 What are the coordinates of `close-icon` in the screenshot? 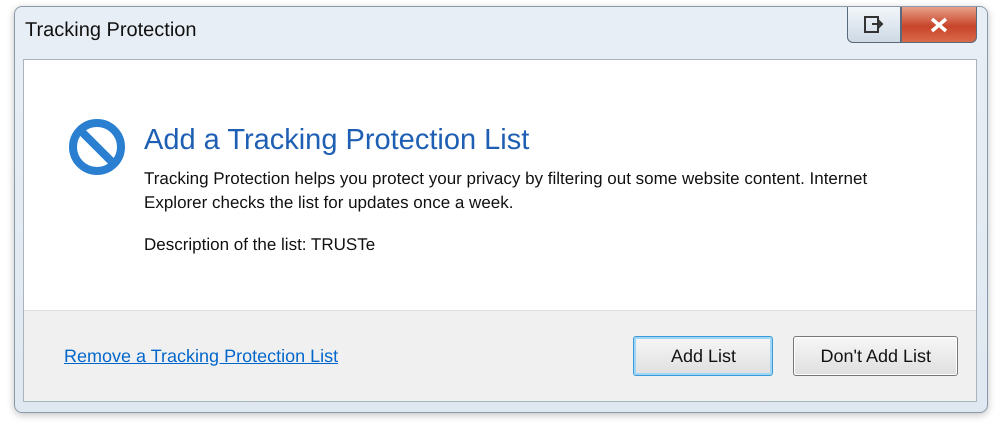 It's located at (939, 24).